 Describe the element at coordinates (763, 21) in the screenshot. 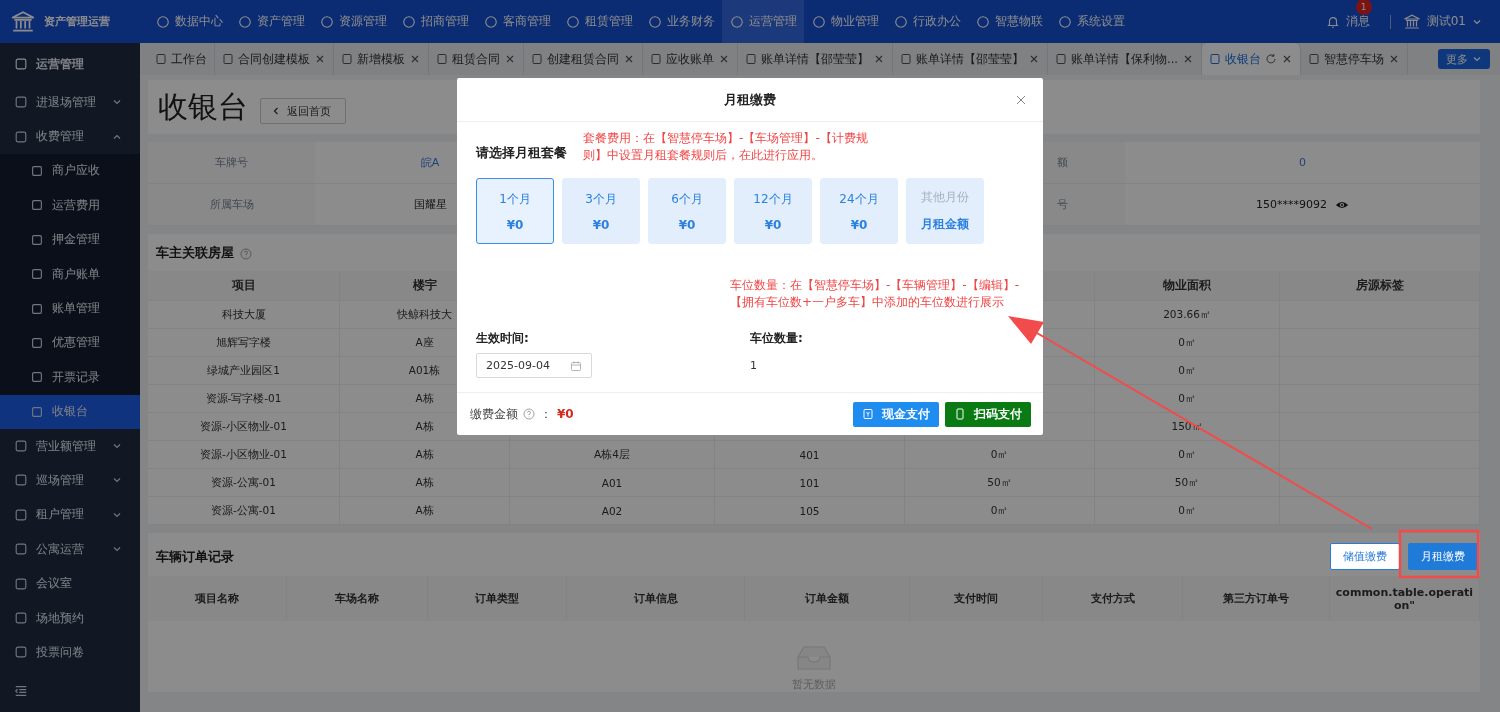

I see `nav-menu-item: 运营管理` at that location.